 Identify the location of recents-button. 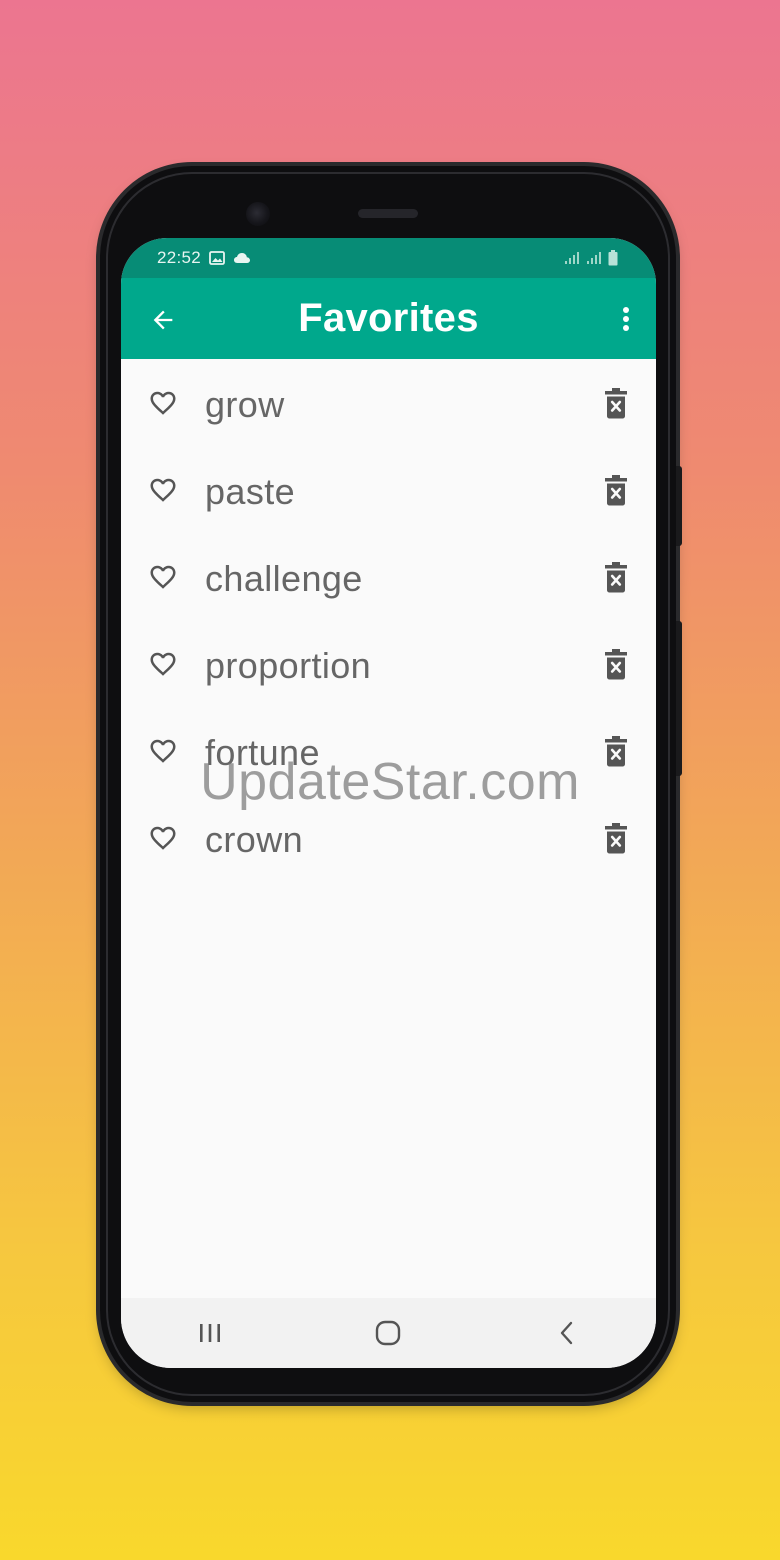
(210, 1333).